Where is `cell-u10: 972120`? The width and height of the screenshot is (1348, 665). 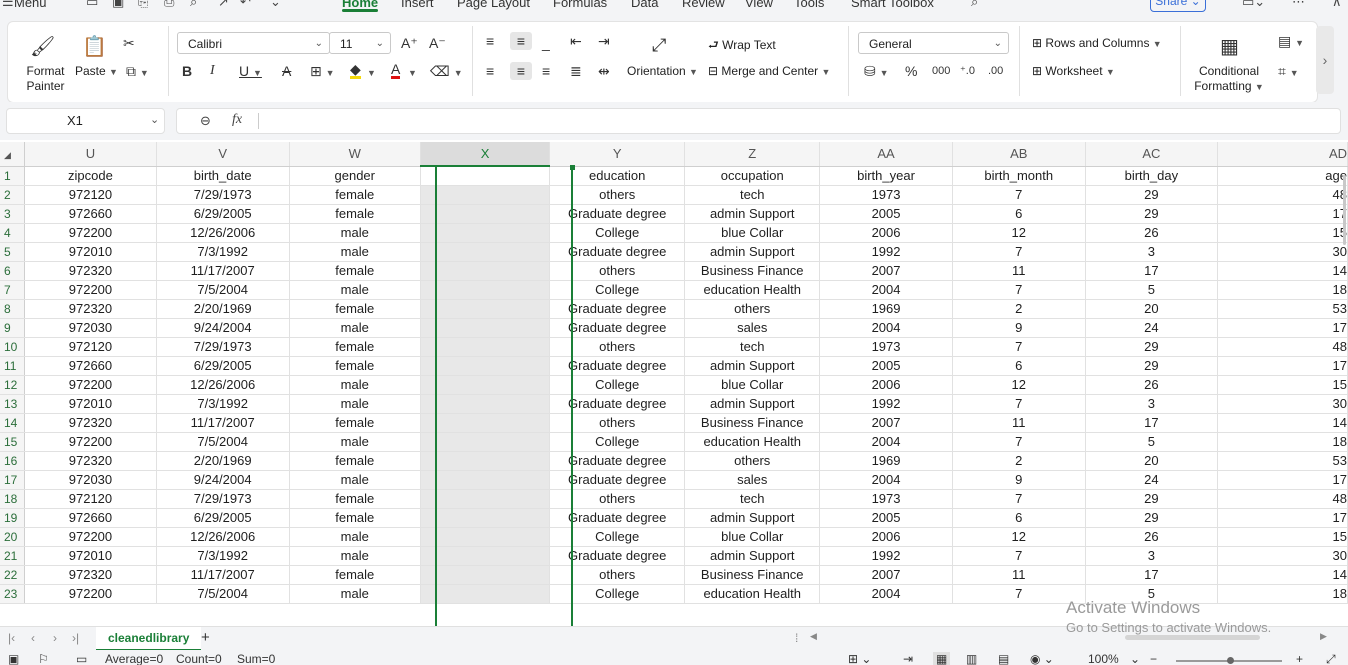
cell-u10: 972120 is located at coordinates (90, 347).